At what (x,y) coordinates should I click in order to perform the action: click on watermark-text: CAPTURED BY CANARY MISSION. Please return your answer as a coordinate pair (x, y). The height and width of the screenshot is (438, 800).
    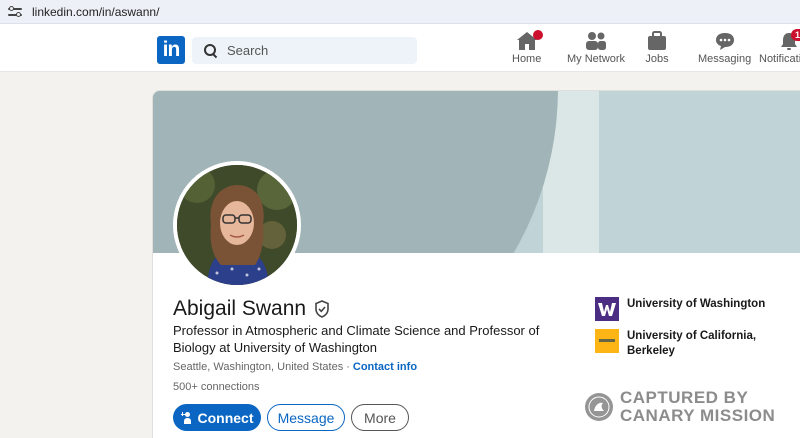
    Looking at the image, I should click on (697, 407).